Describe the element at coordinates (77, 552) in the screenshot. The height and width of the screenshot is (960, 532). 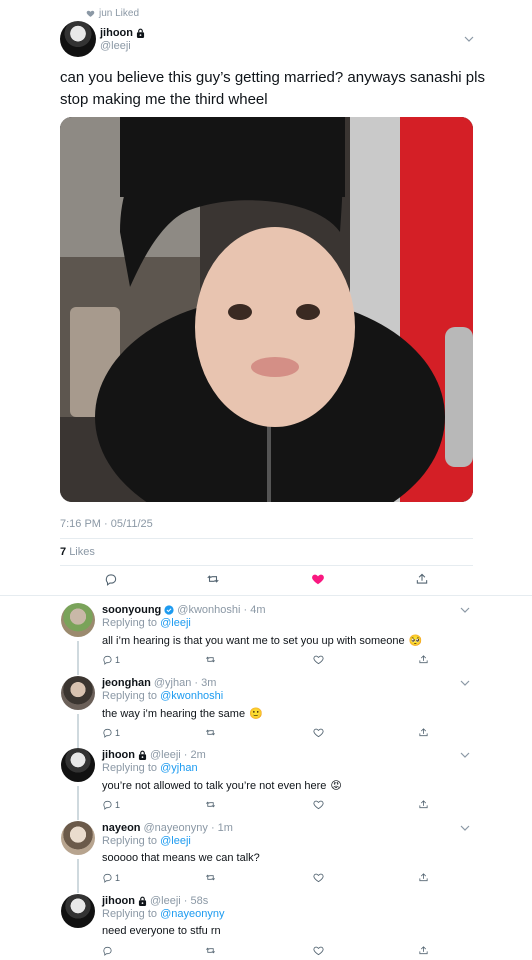
I see `likes-count: 7 Likes` at that location.